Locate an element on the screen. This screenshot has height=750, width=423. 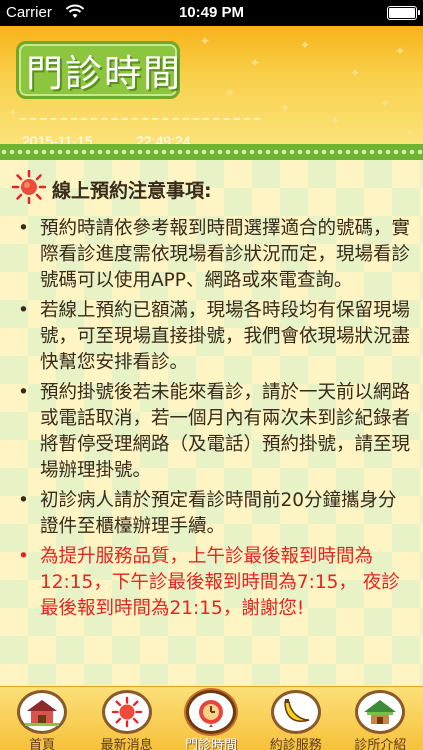
status-bar: Carrier 10:49 PM is located at coordinates (211, 13).